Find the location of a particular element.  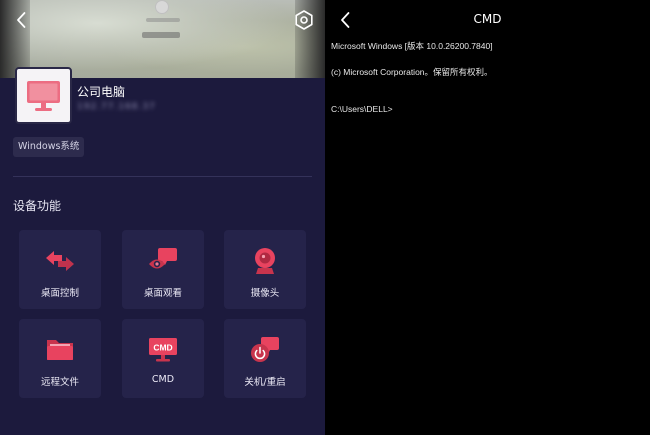

cmd-icon: CMD is located at coordinates (163, 350).